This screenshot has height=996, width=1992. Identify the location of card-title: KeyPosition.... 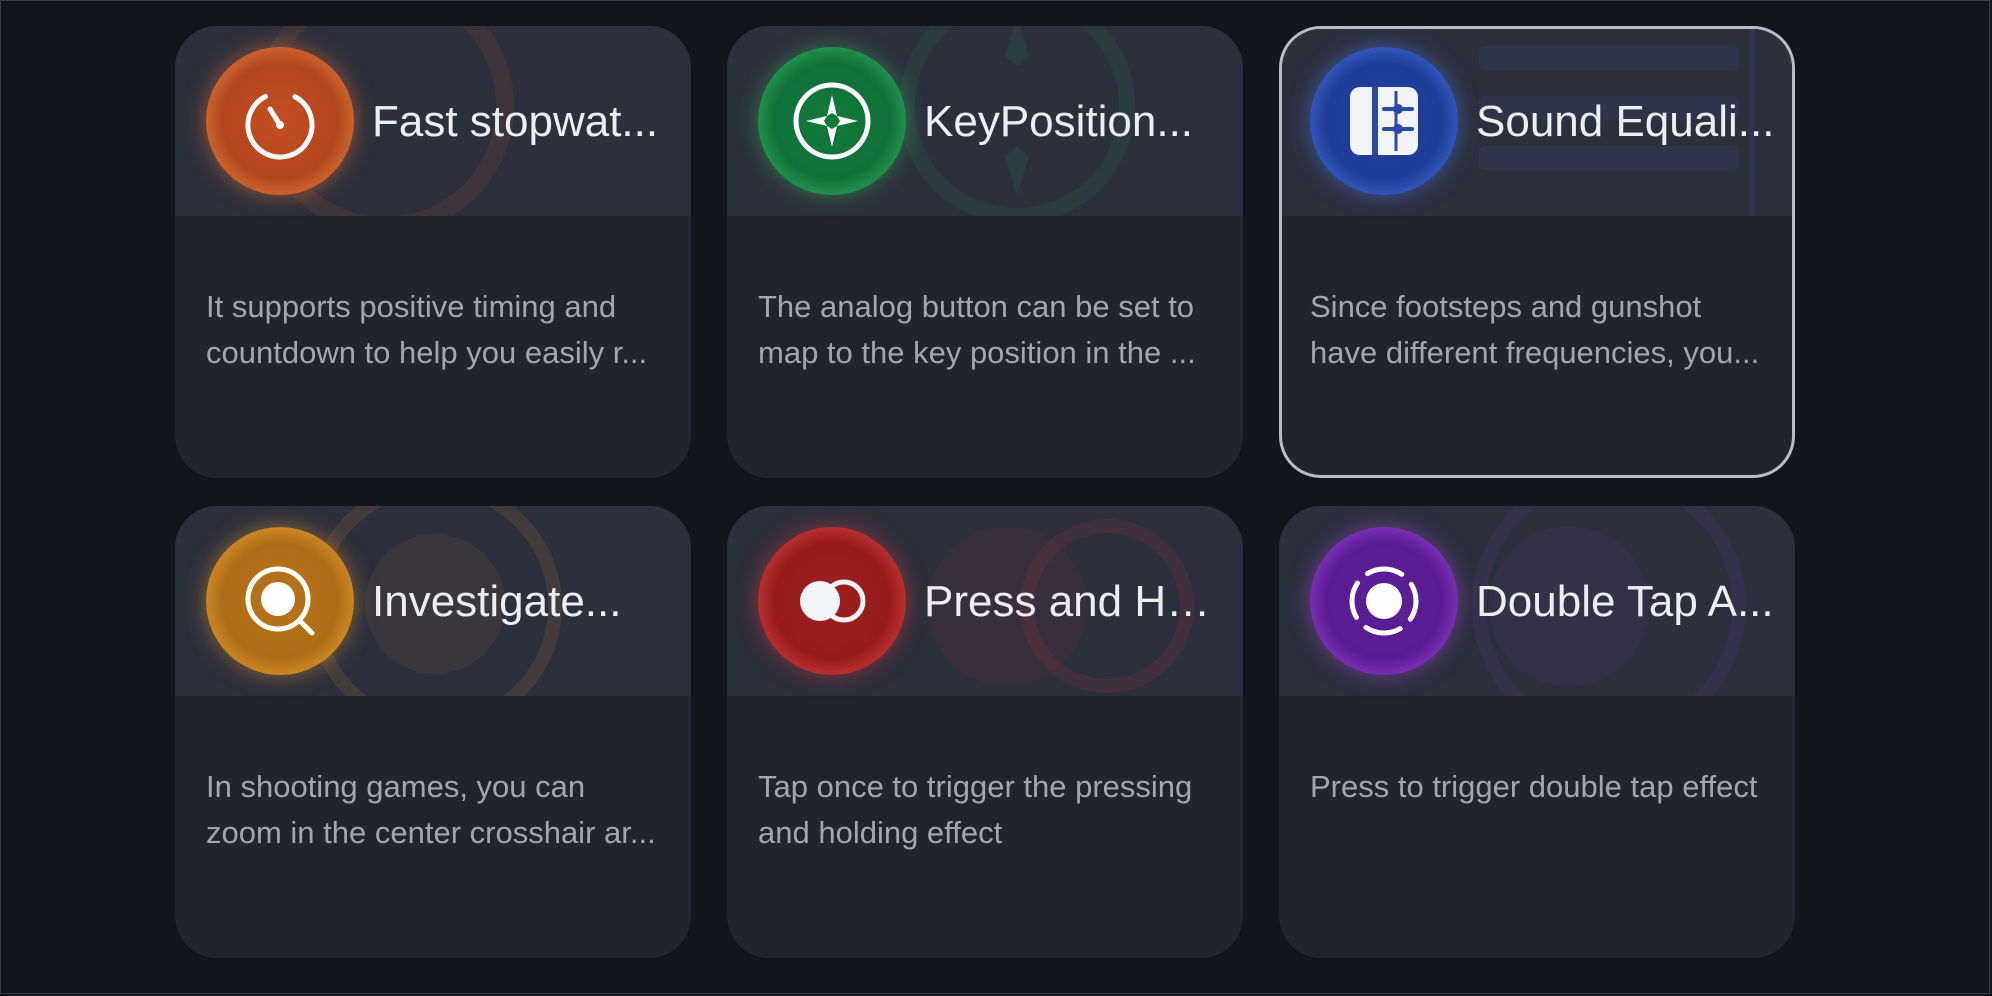
(1059, 121).